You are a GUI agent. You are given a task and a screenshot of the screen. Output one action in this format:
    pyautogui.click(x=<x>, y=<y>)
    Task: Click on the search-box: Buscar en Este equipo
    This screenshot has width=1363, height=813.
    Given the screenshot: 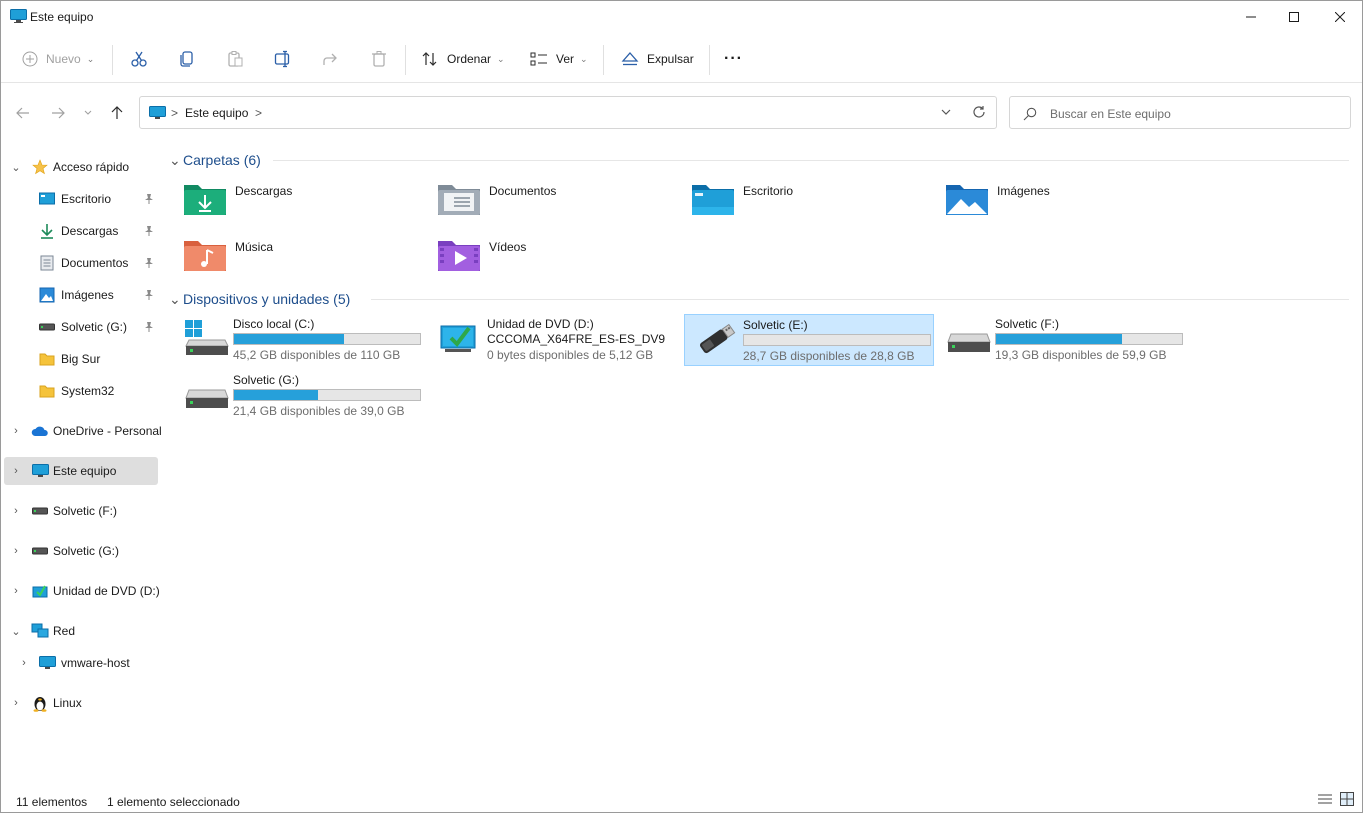 What is the action you would take?
    pyautogui.click(x=1180, y=112)
    